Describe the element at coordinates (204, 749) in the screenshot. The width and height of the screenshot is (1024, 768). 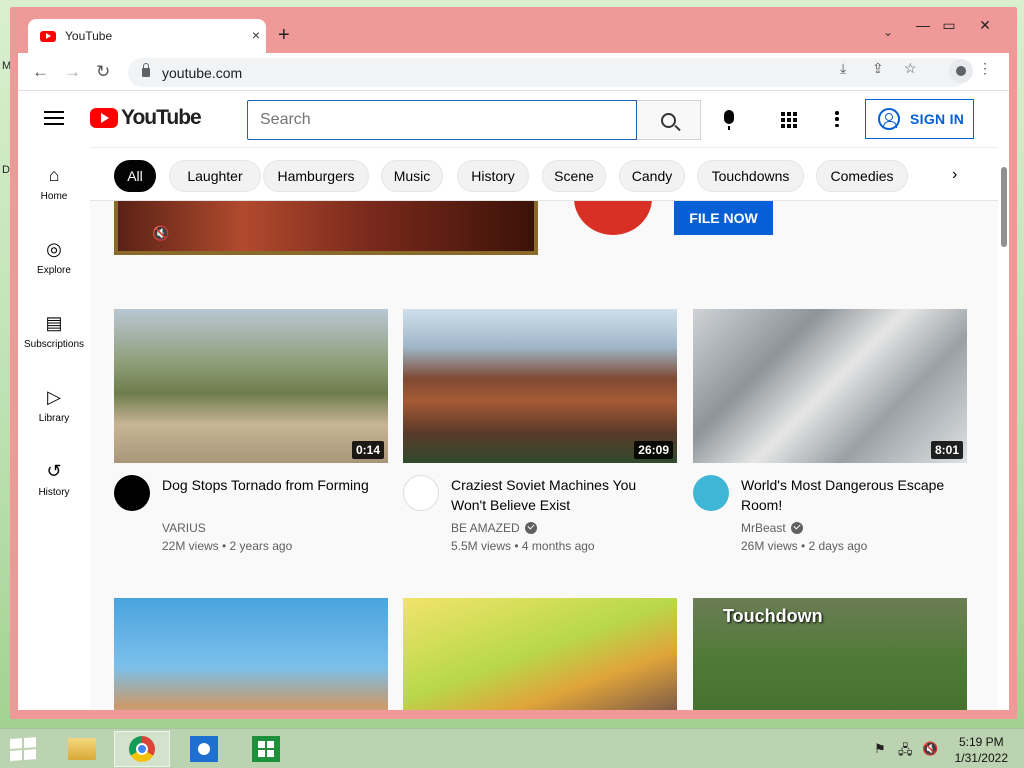
I see `taskbar-weather` at that location.